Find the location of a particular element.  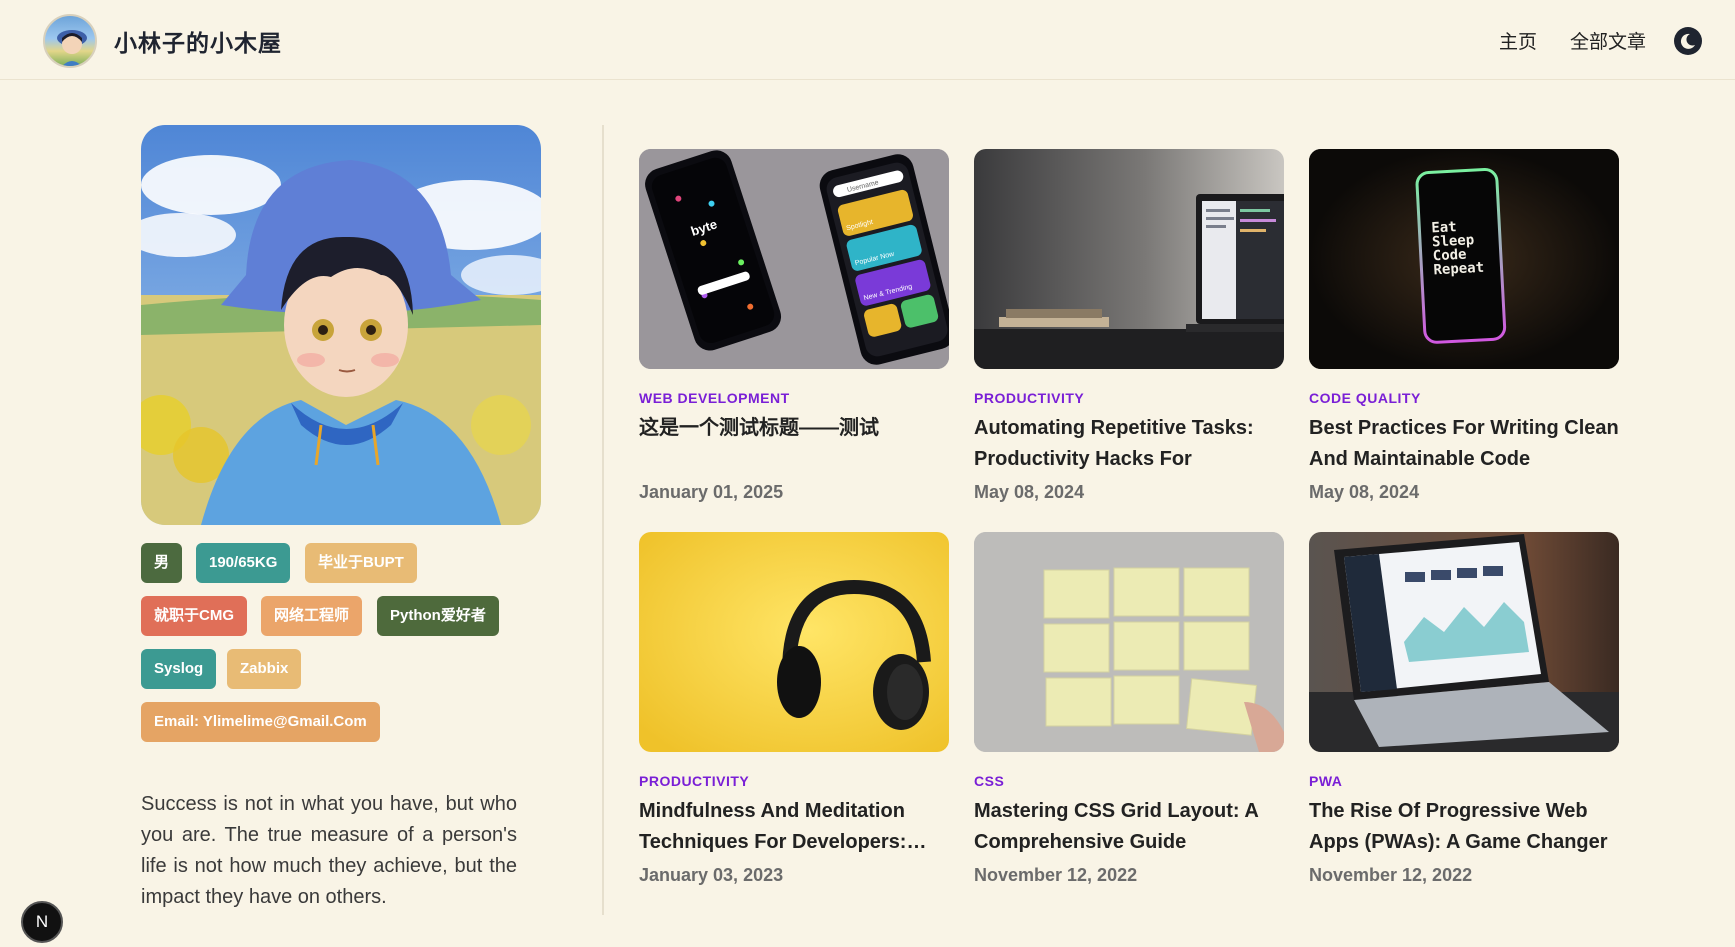

post-category-2: PRODUCTIVITY is located at coordinates (1029, 398).